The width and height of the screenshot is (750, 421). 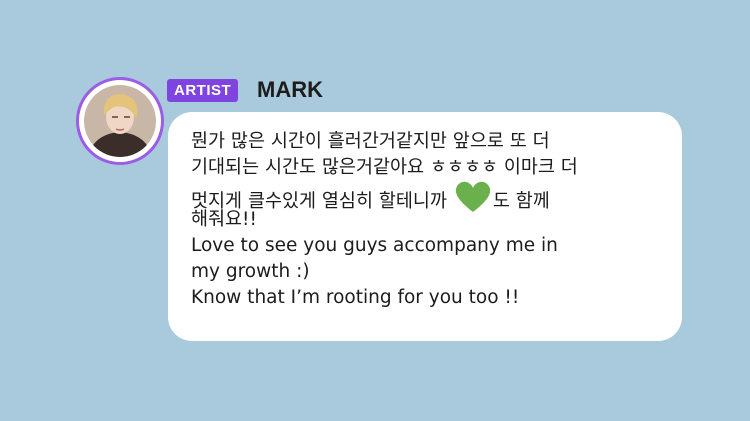 What do you see at coordinates (521, 201) in the screenshot?
I see `message-text: 도 함께` at bounding box center [521, 201].